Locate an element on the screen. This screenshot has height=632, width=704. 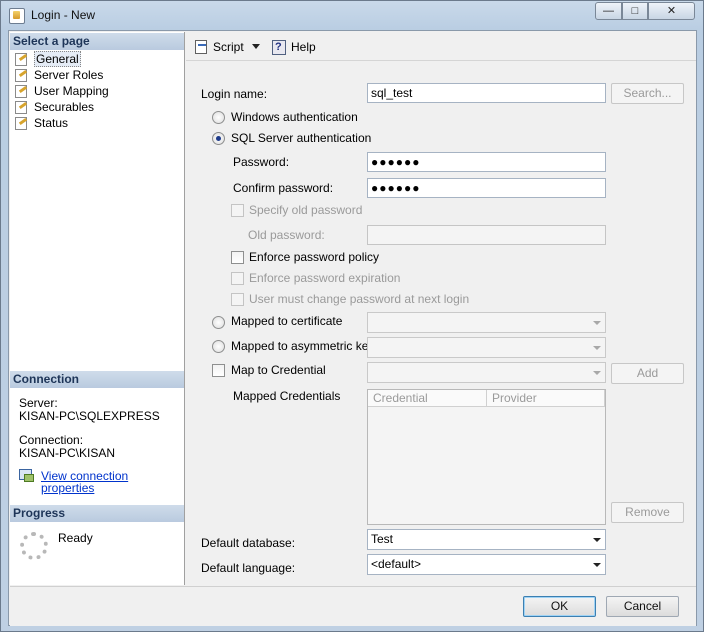
windows-auth-radio is located at coordinates (218, 117).